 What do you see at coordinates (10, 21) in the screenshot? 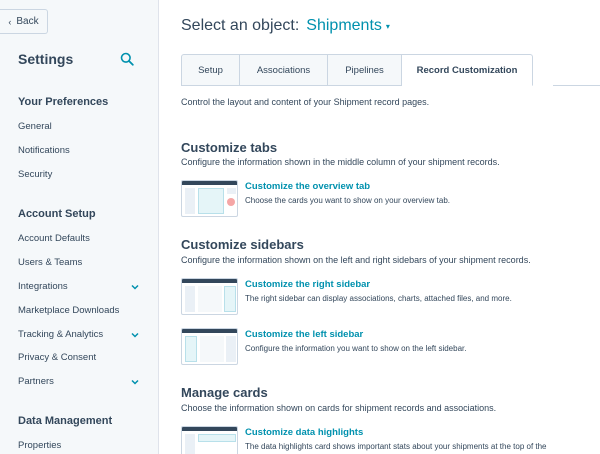
I see `chevron-left-icon: ‹` at bounding box center [10, 21].